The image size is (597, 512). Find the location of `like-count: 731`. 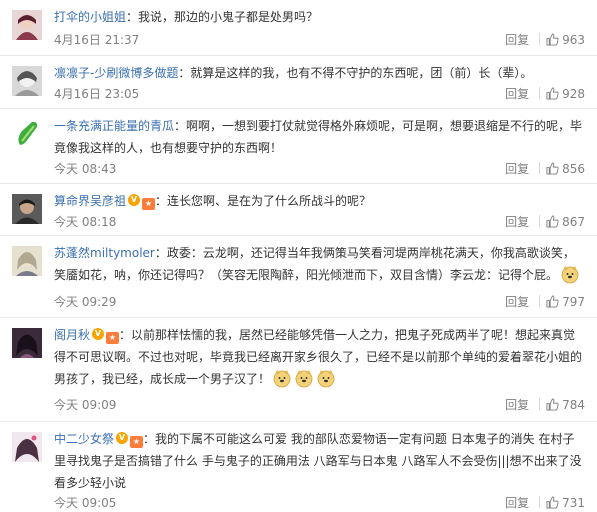

like-count: 731 is located at coordinates (573, 503).